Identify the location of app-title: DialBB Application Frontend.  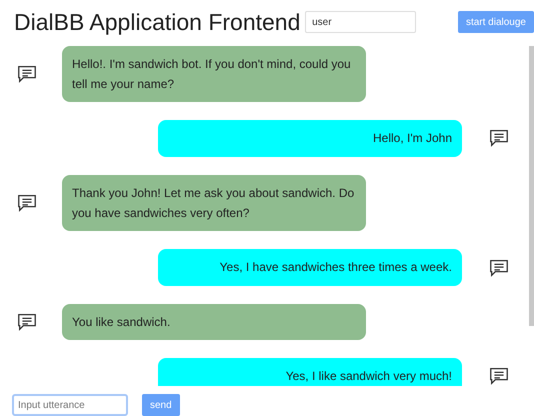
(158, 22).